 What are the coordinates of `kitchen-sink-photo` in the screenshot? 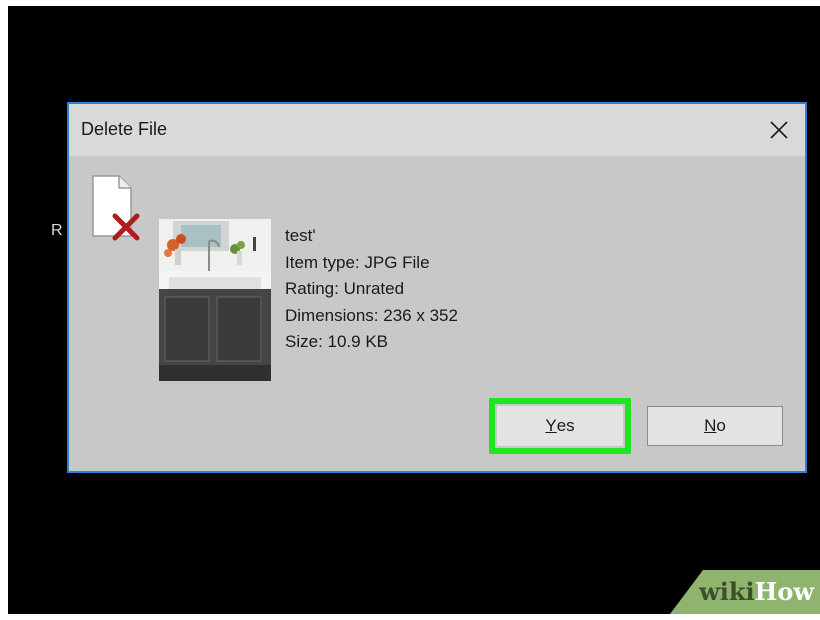 It's located at (215, 300).